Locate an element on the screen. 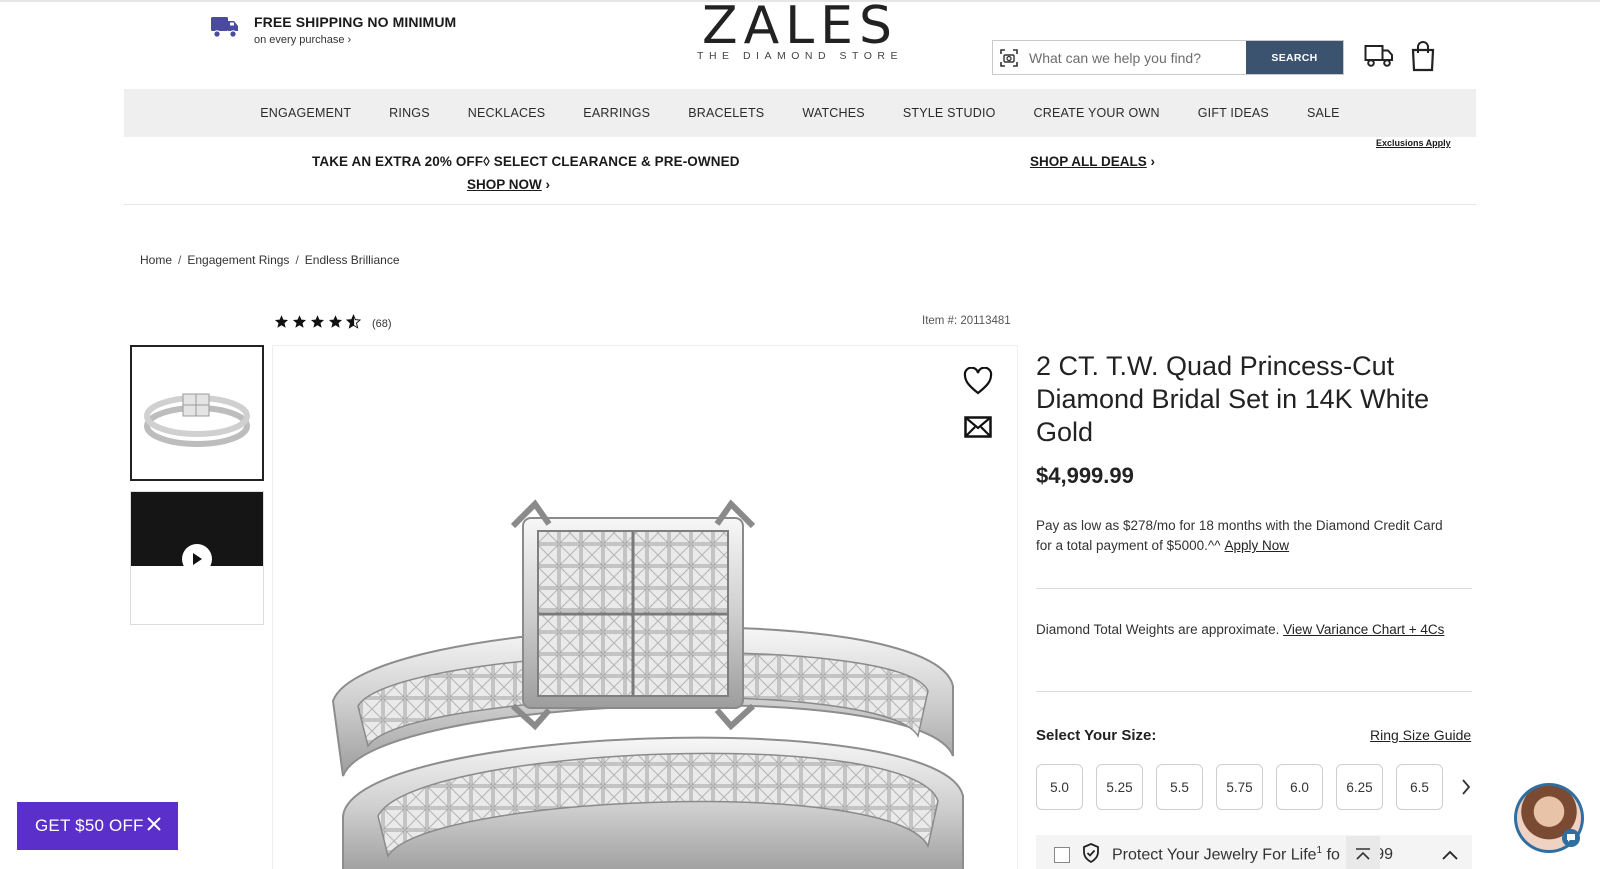 The width and height of the screenshot is (1600, 869). shop-now-link: SHOP NOW › is located at coordinates (508, 184).